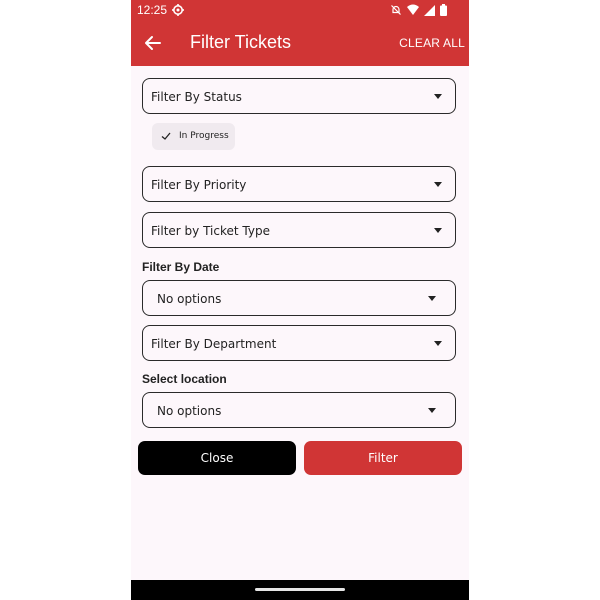 The height and width of the screenshot is (600, 600). I want to click on navigation-bar, so click(300, 590).